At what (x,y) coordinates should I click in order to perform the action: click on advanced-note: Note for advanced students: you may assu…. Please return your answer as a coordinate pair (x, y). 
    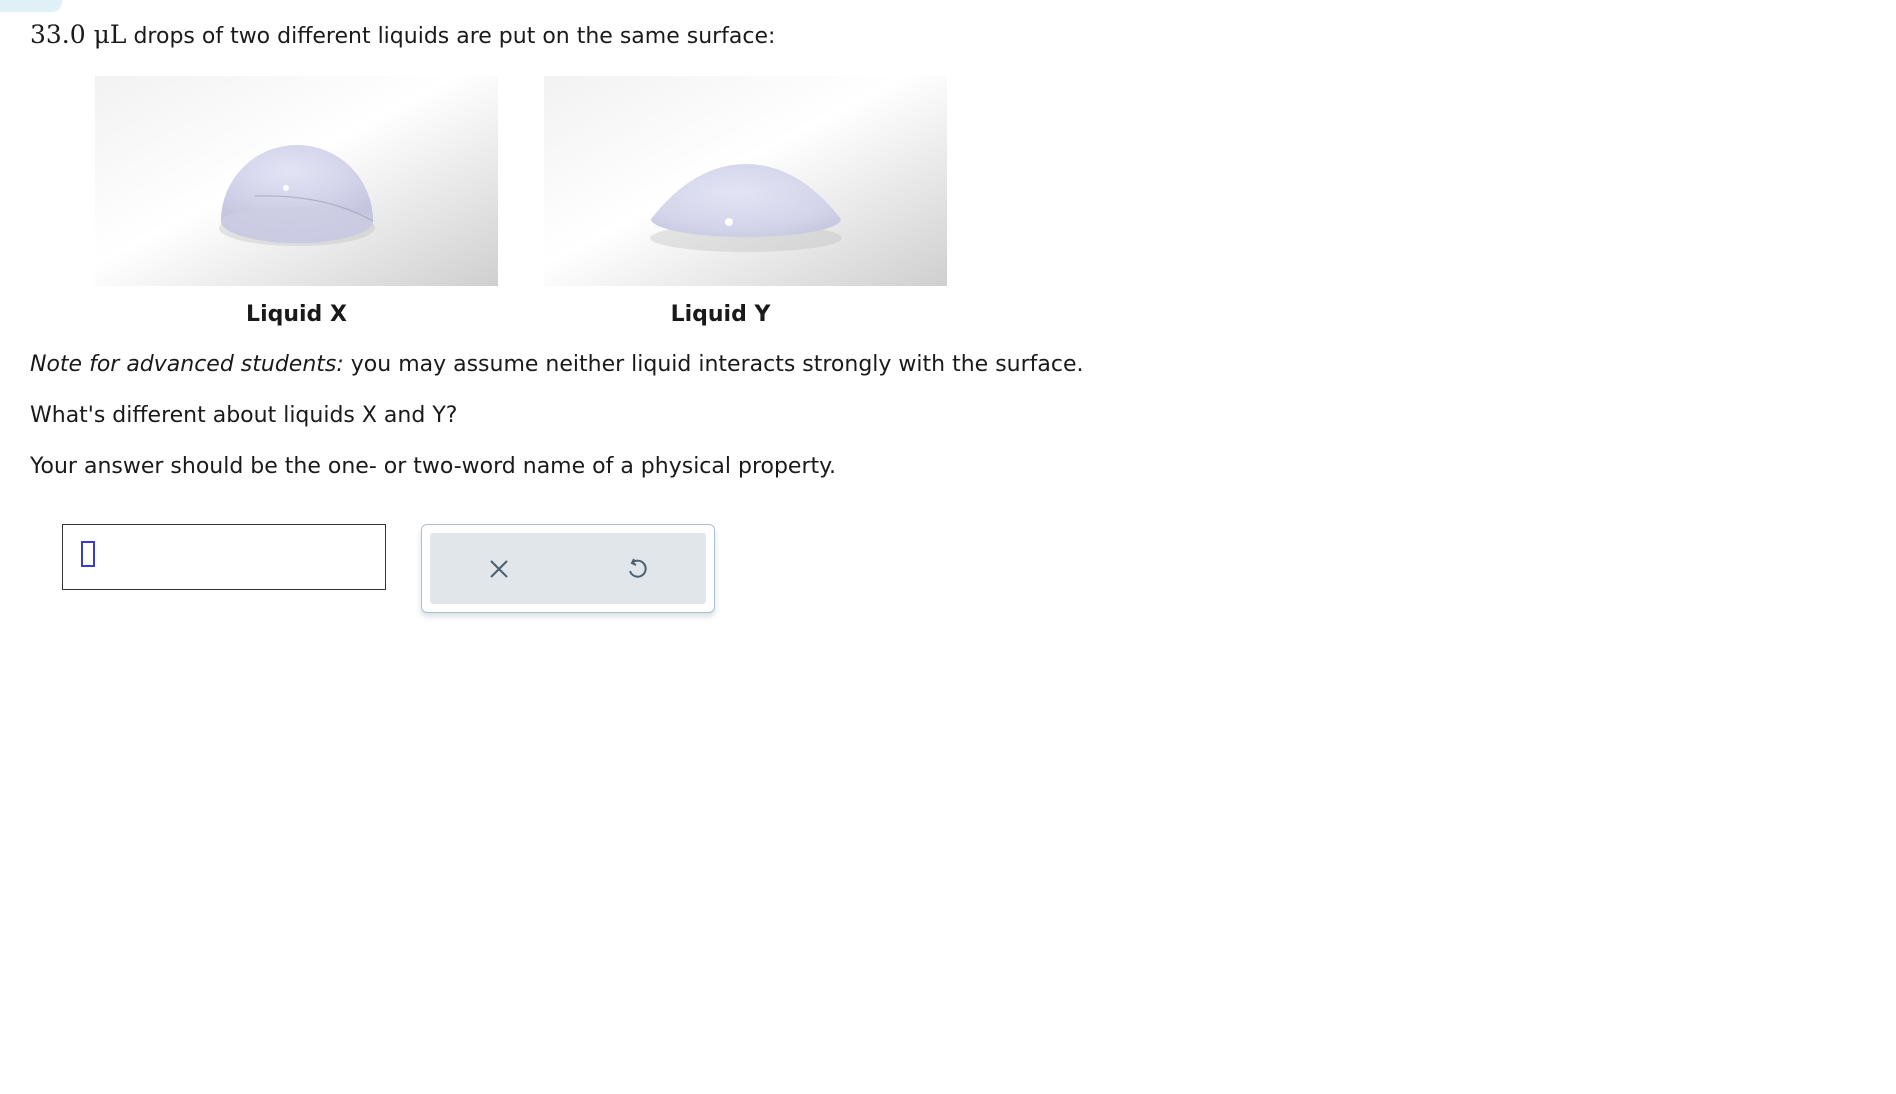
    Looking at the image, I should click on (557, 364).